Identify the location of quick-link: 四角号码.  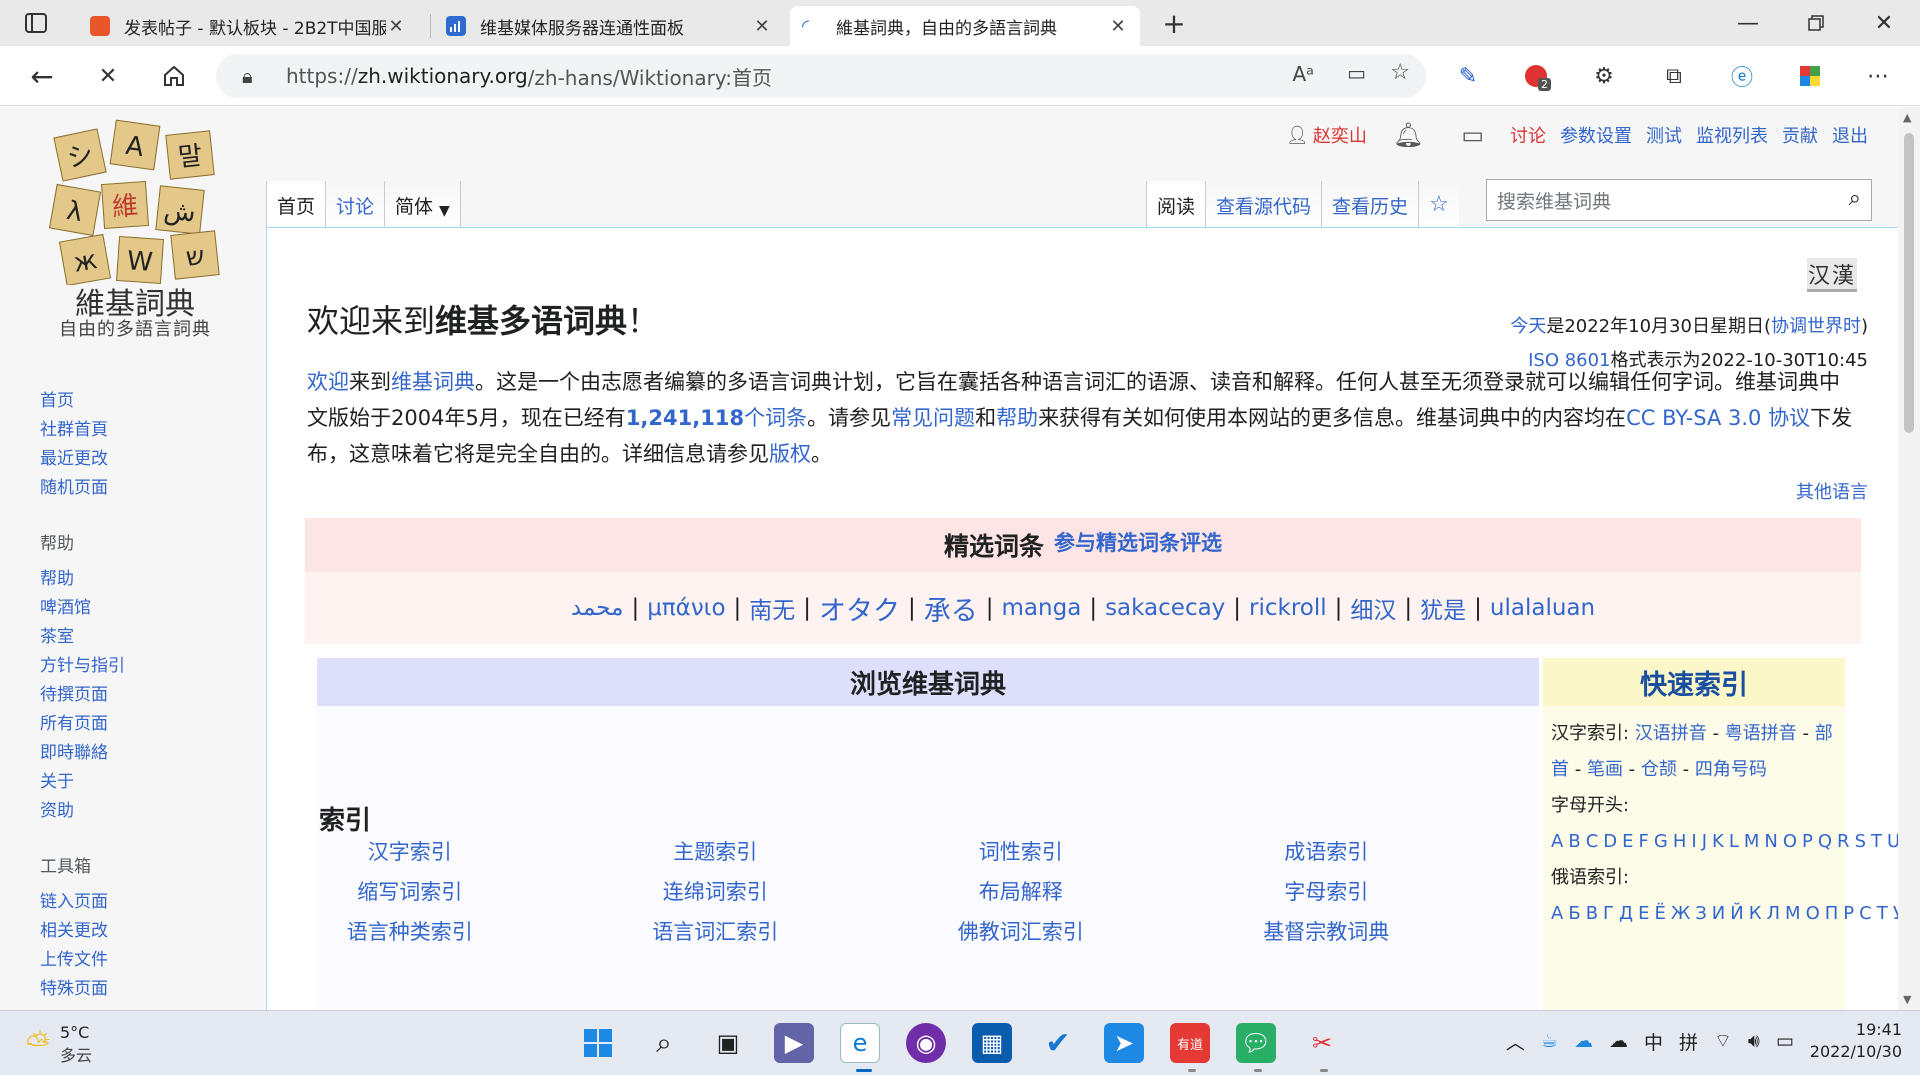
(1731, 769).